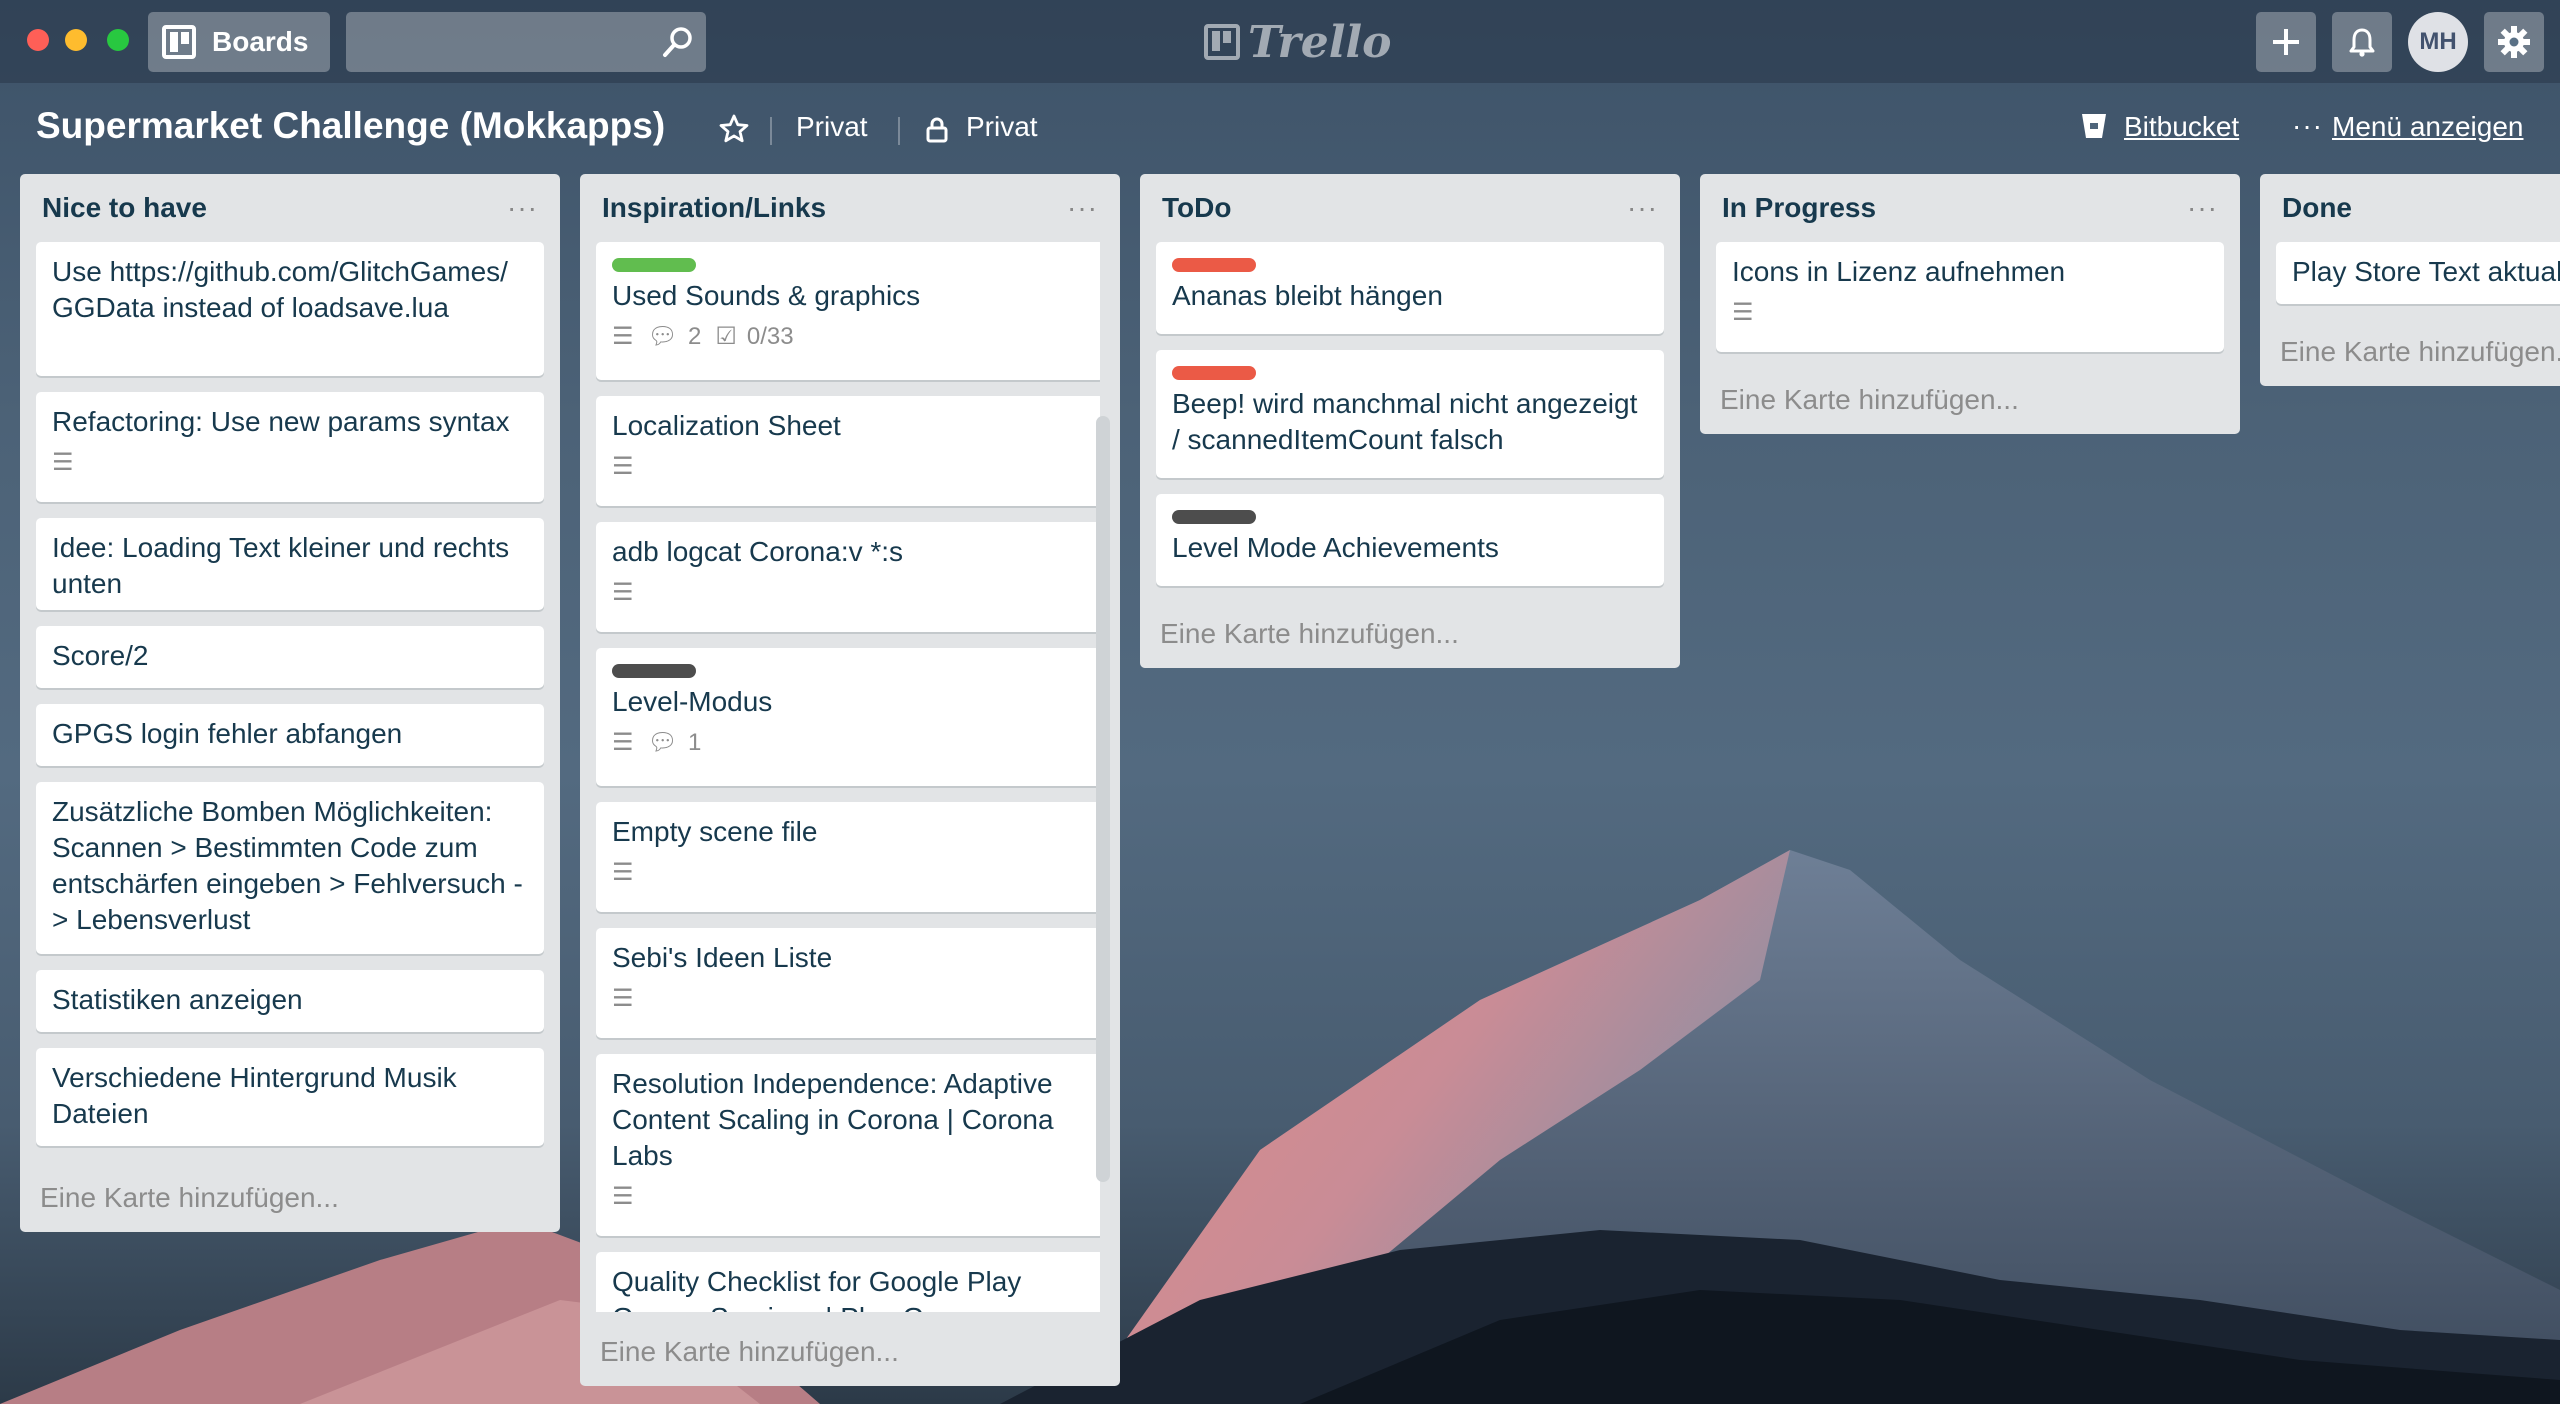 The image size is (2560, 1404). What do you see at coordinates (290, 447) in the screenshot?
I see `card: Refactoring: Use new params syntax ☰` at bounding box center [290, 447].